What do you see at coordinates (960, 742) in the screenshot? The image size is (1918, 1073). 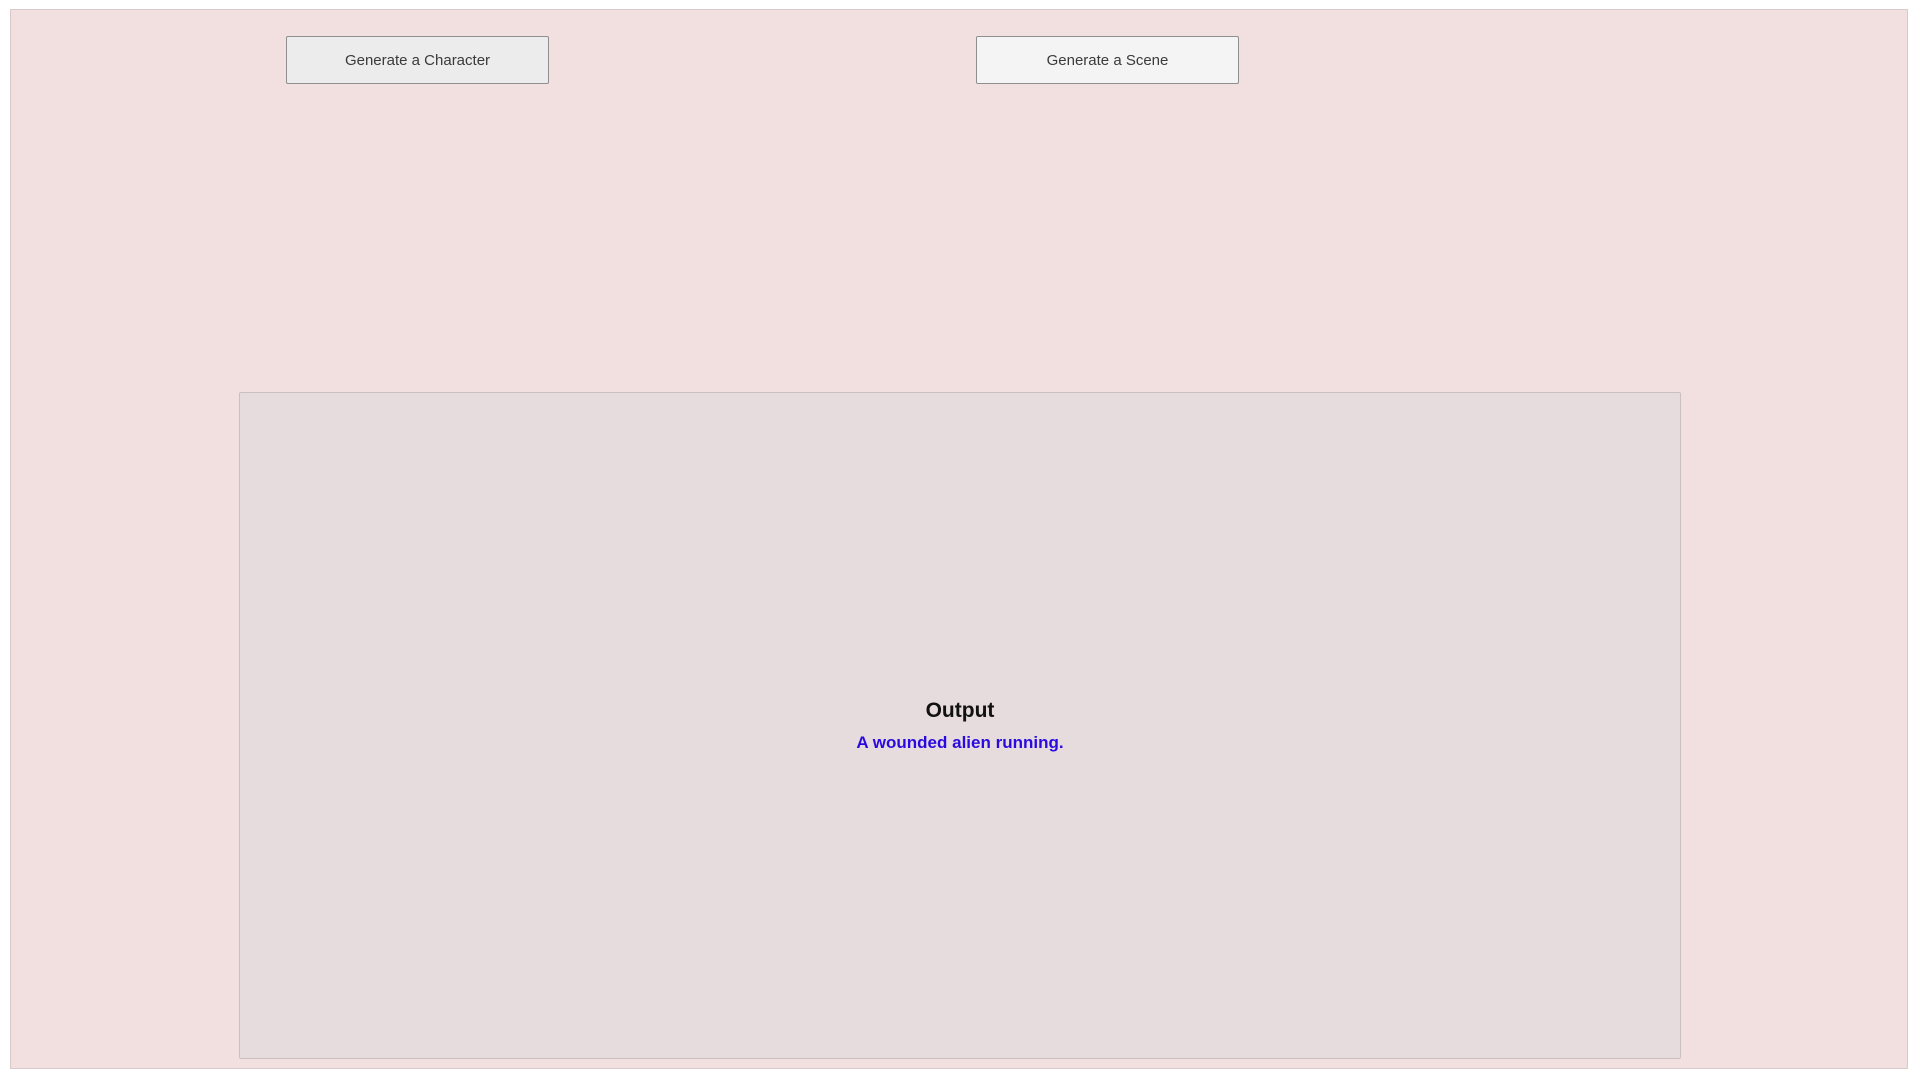 I see `output-result-text: A wounded alien running.` at bounding box center [960, 742].